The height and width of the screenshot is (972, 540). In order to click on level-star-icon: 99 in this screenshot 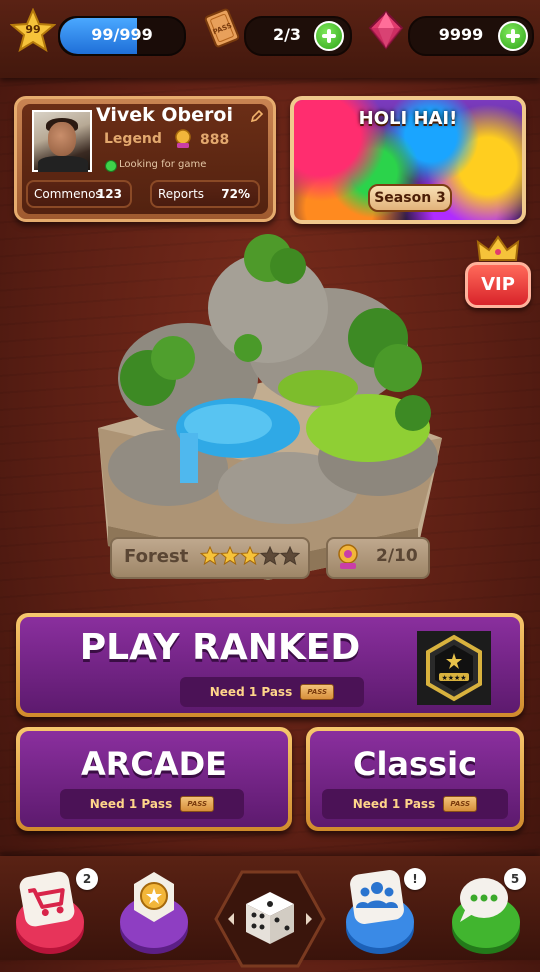, I will do `click(33, 30)`.